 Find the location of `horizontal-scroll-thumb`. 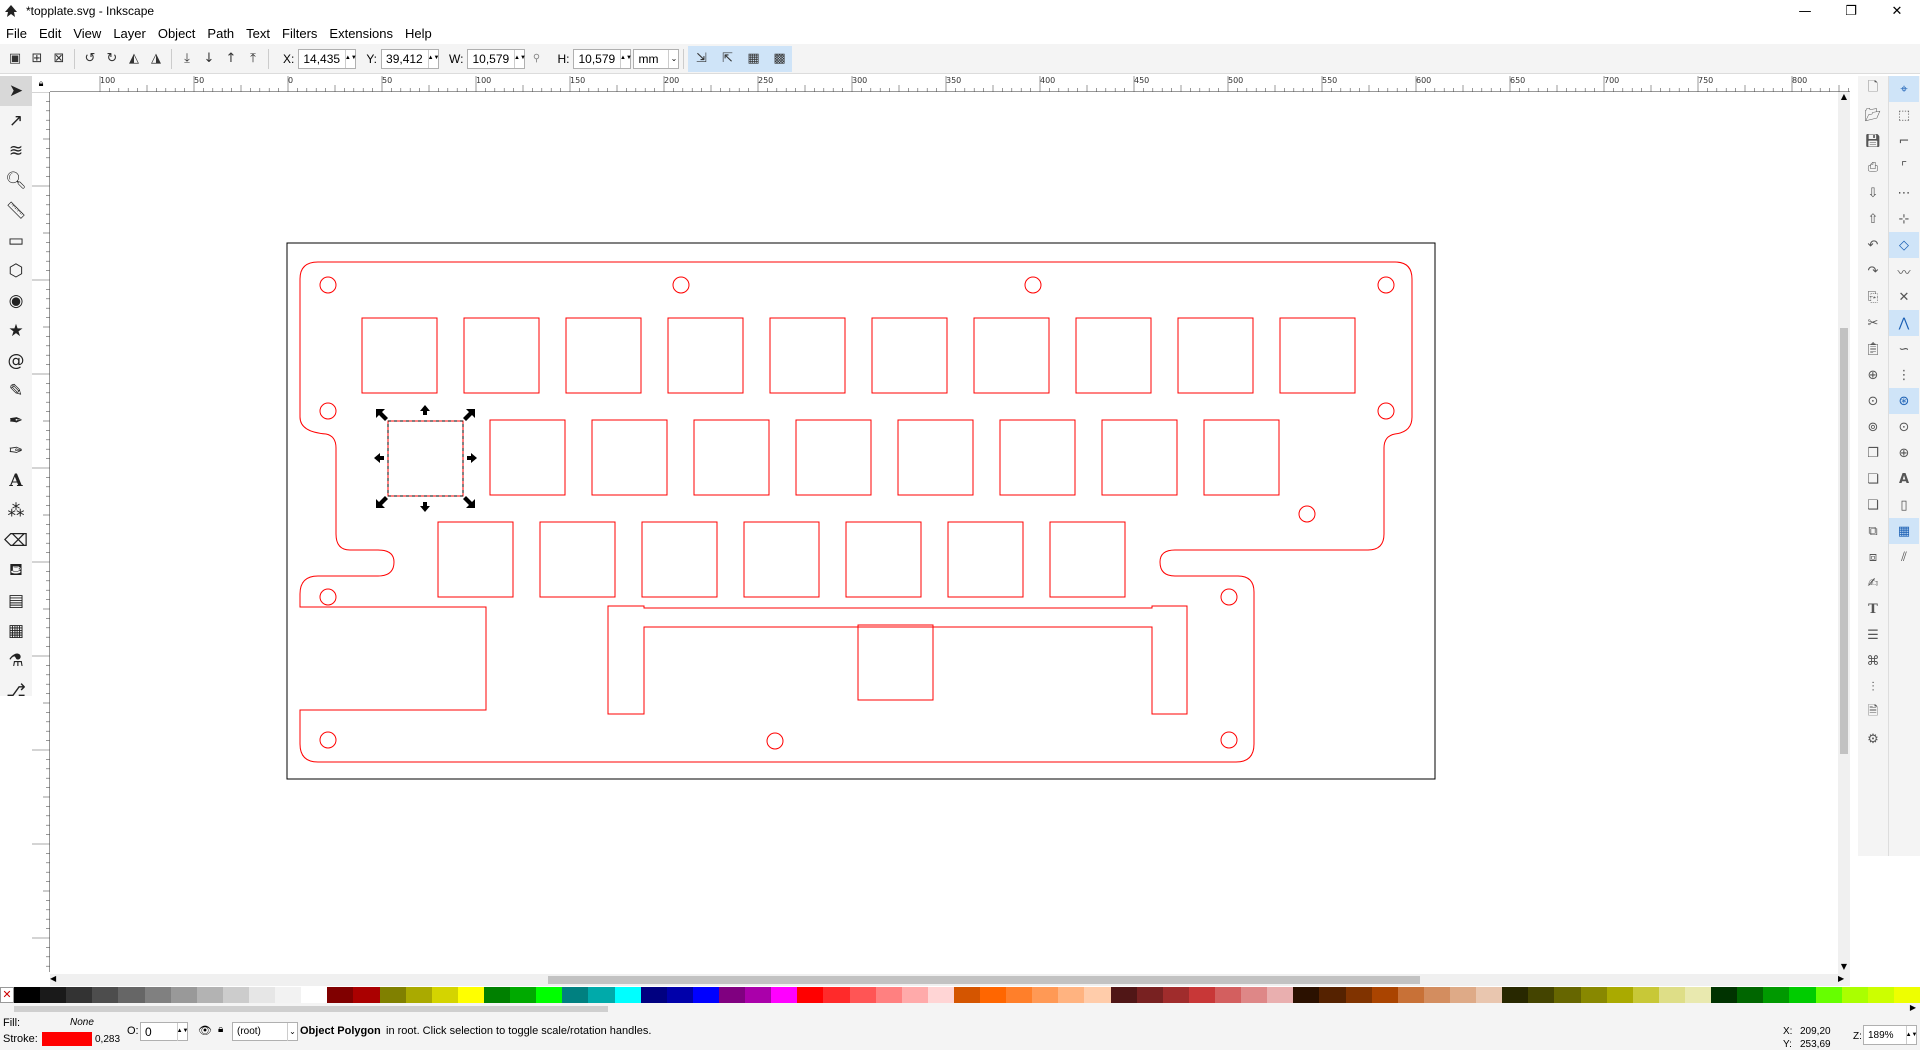

horizontal-scroll-thumb is located at coordinates (984, 980).